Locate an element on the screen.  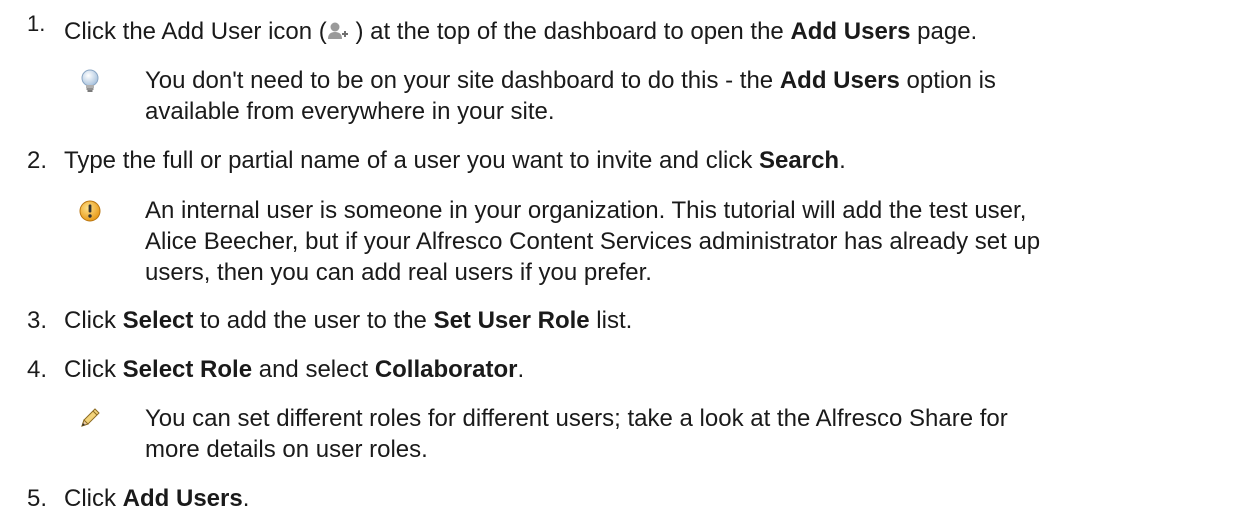
step-text: page. is located at coordinates (944, 31).